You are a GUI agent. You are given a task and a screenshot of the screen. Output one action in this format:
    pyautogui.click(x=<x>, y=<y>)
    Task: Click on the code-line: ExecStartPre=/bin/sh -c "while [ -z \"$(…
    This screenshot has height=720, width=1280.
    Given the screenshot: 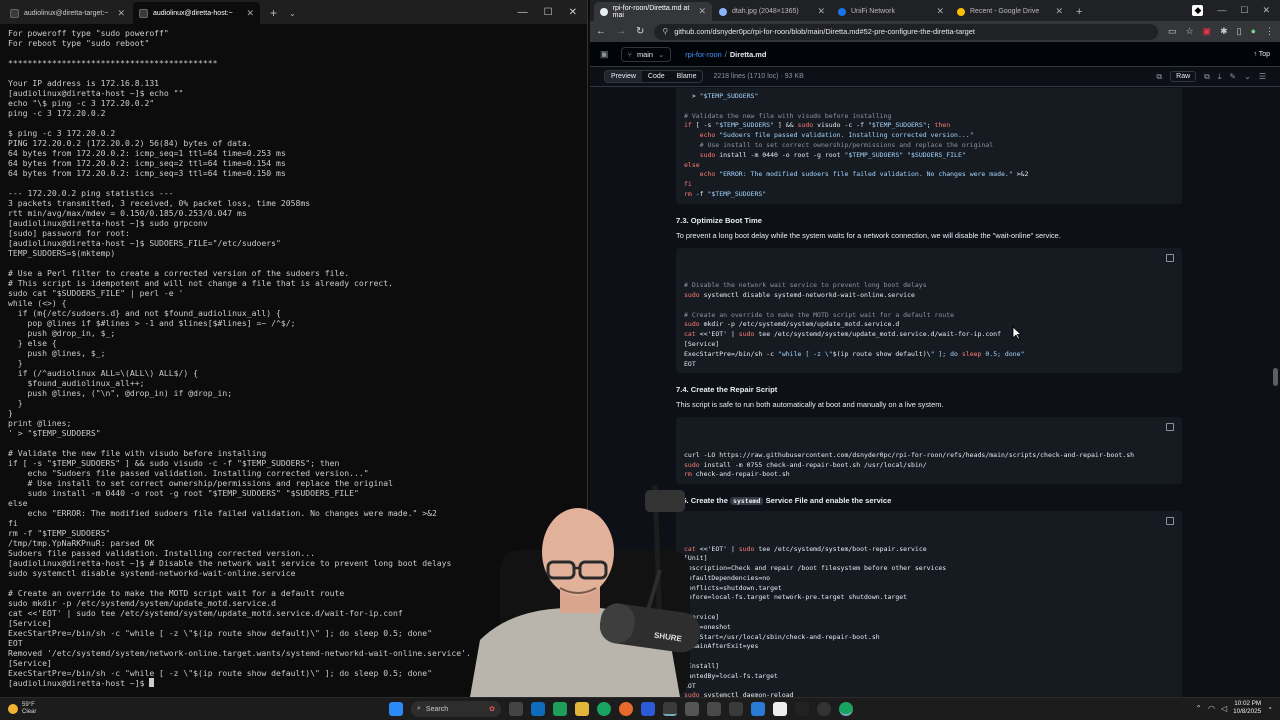 What is the action you would take?
    pyautogui.click(x=854, y=353)
    